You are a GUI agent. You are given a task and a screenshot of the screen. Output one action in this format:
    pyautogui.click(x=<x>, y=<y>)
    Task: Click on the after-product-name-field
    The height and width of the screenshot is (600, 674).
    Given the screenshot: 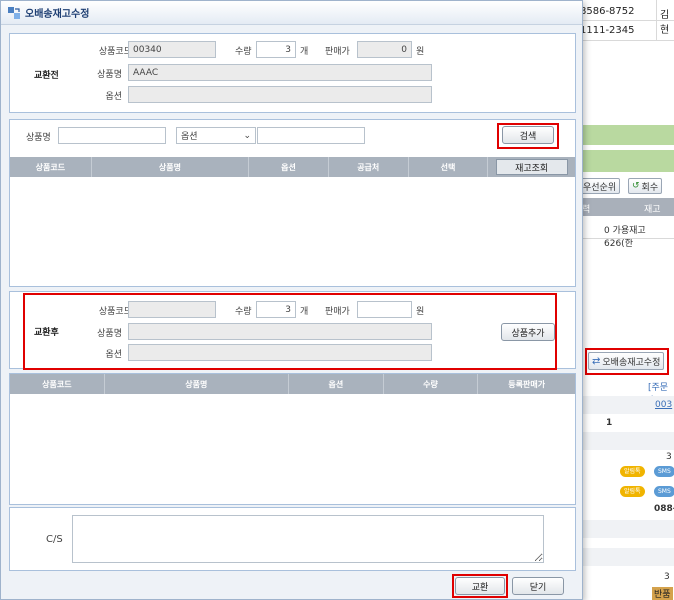 What is the action you would take?
    pyautogui.click(x=280, y=331)
    